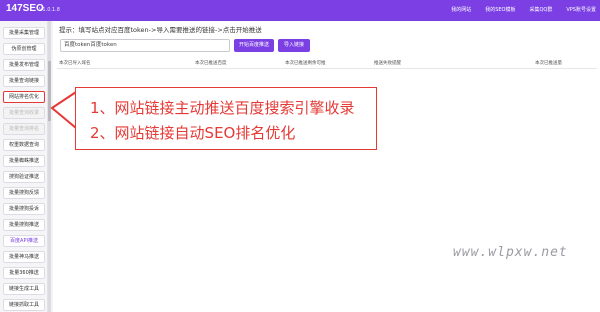 This screenshot has height=312, width=600. Describe the element at coordinates (24, 65) in the screenshot. I see `sidebar-item: 批量发布管理` at that location.